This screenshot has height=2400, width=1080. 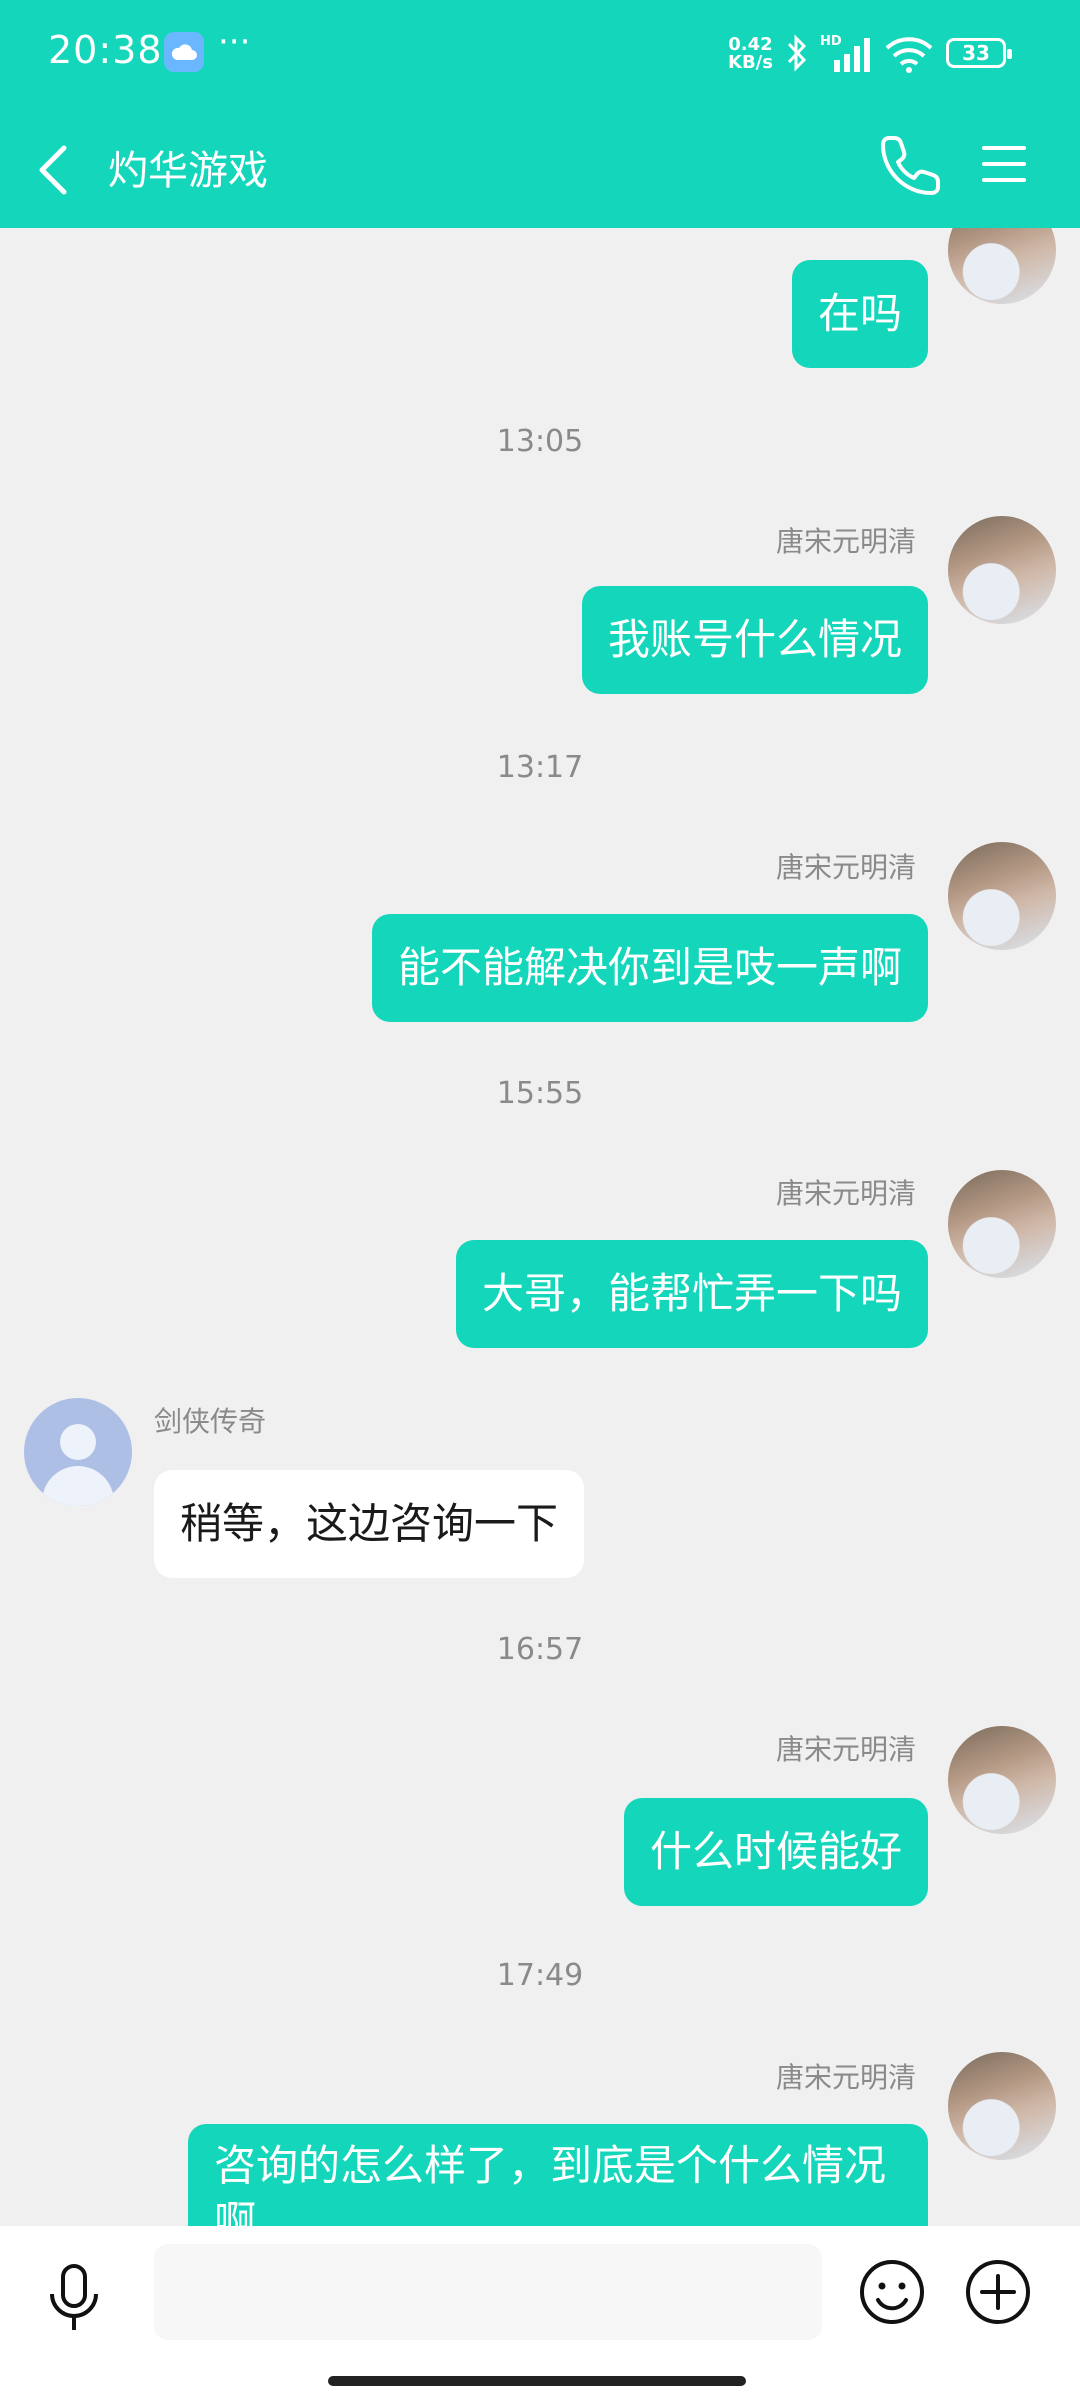 I want to click on chat-title: 灼华游戏, so click(x=188, y=171).